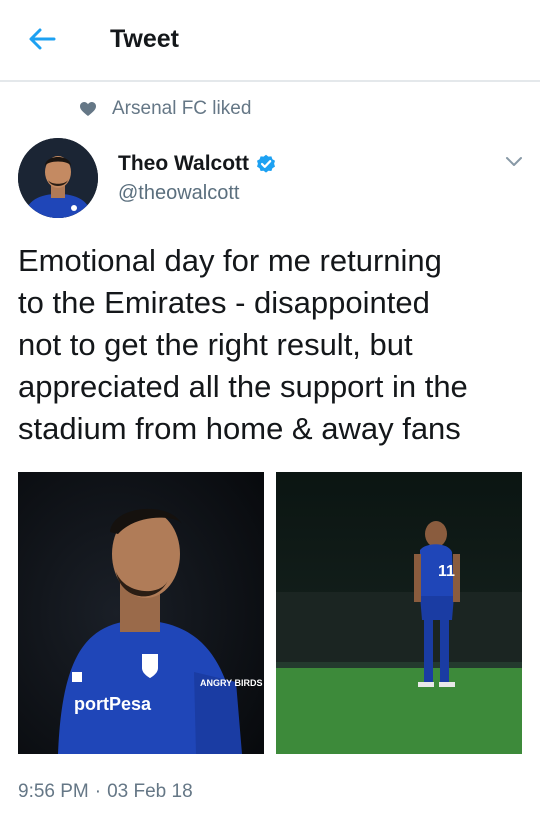 The height and width of the screenshot is (818, 540). I want to click on author-handle: @theowalcott, so click(197, 193).